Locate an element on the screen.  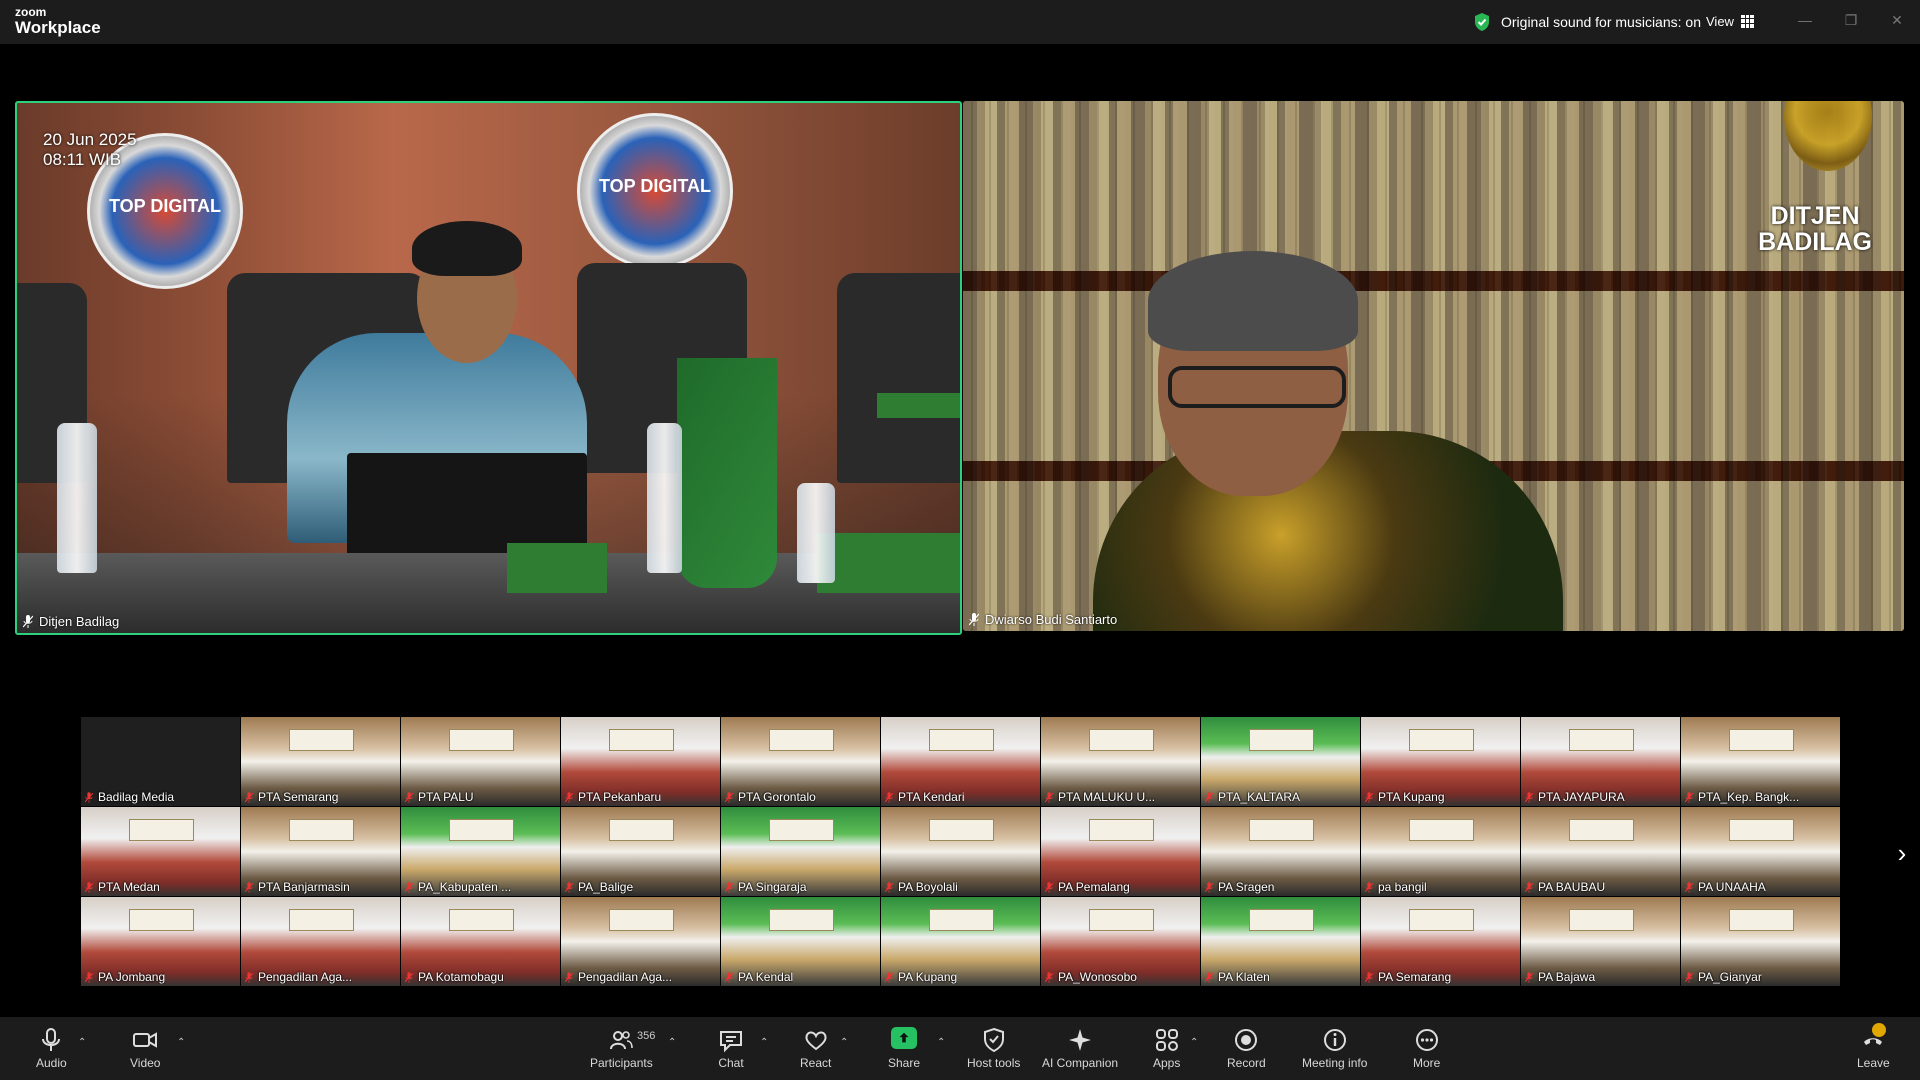
audio-options-caret-icon: ⌃ is located at coordinates (82, 1042).